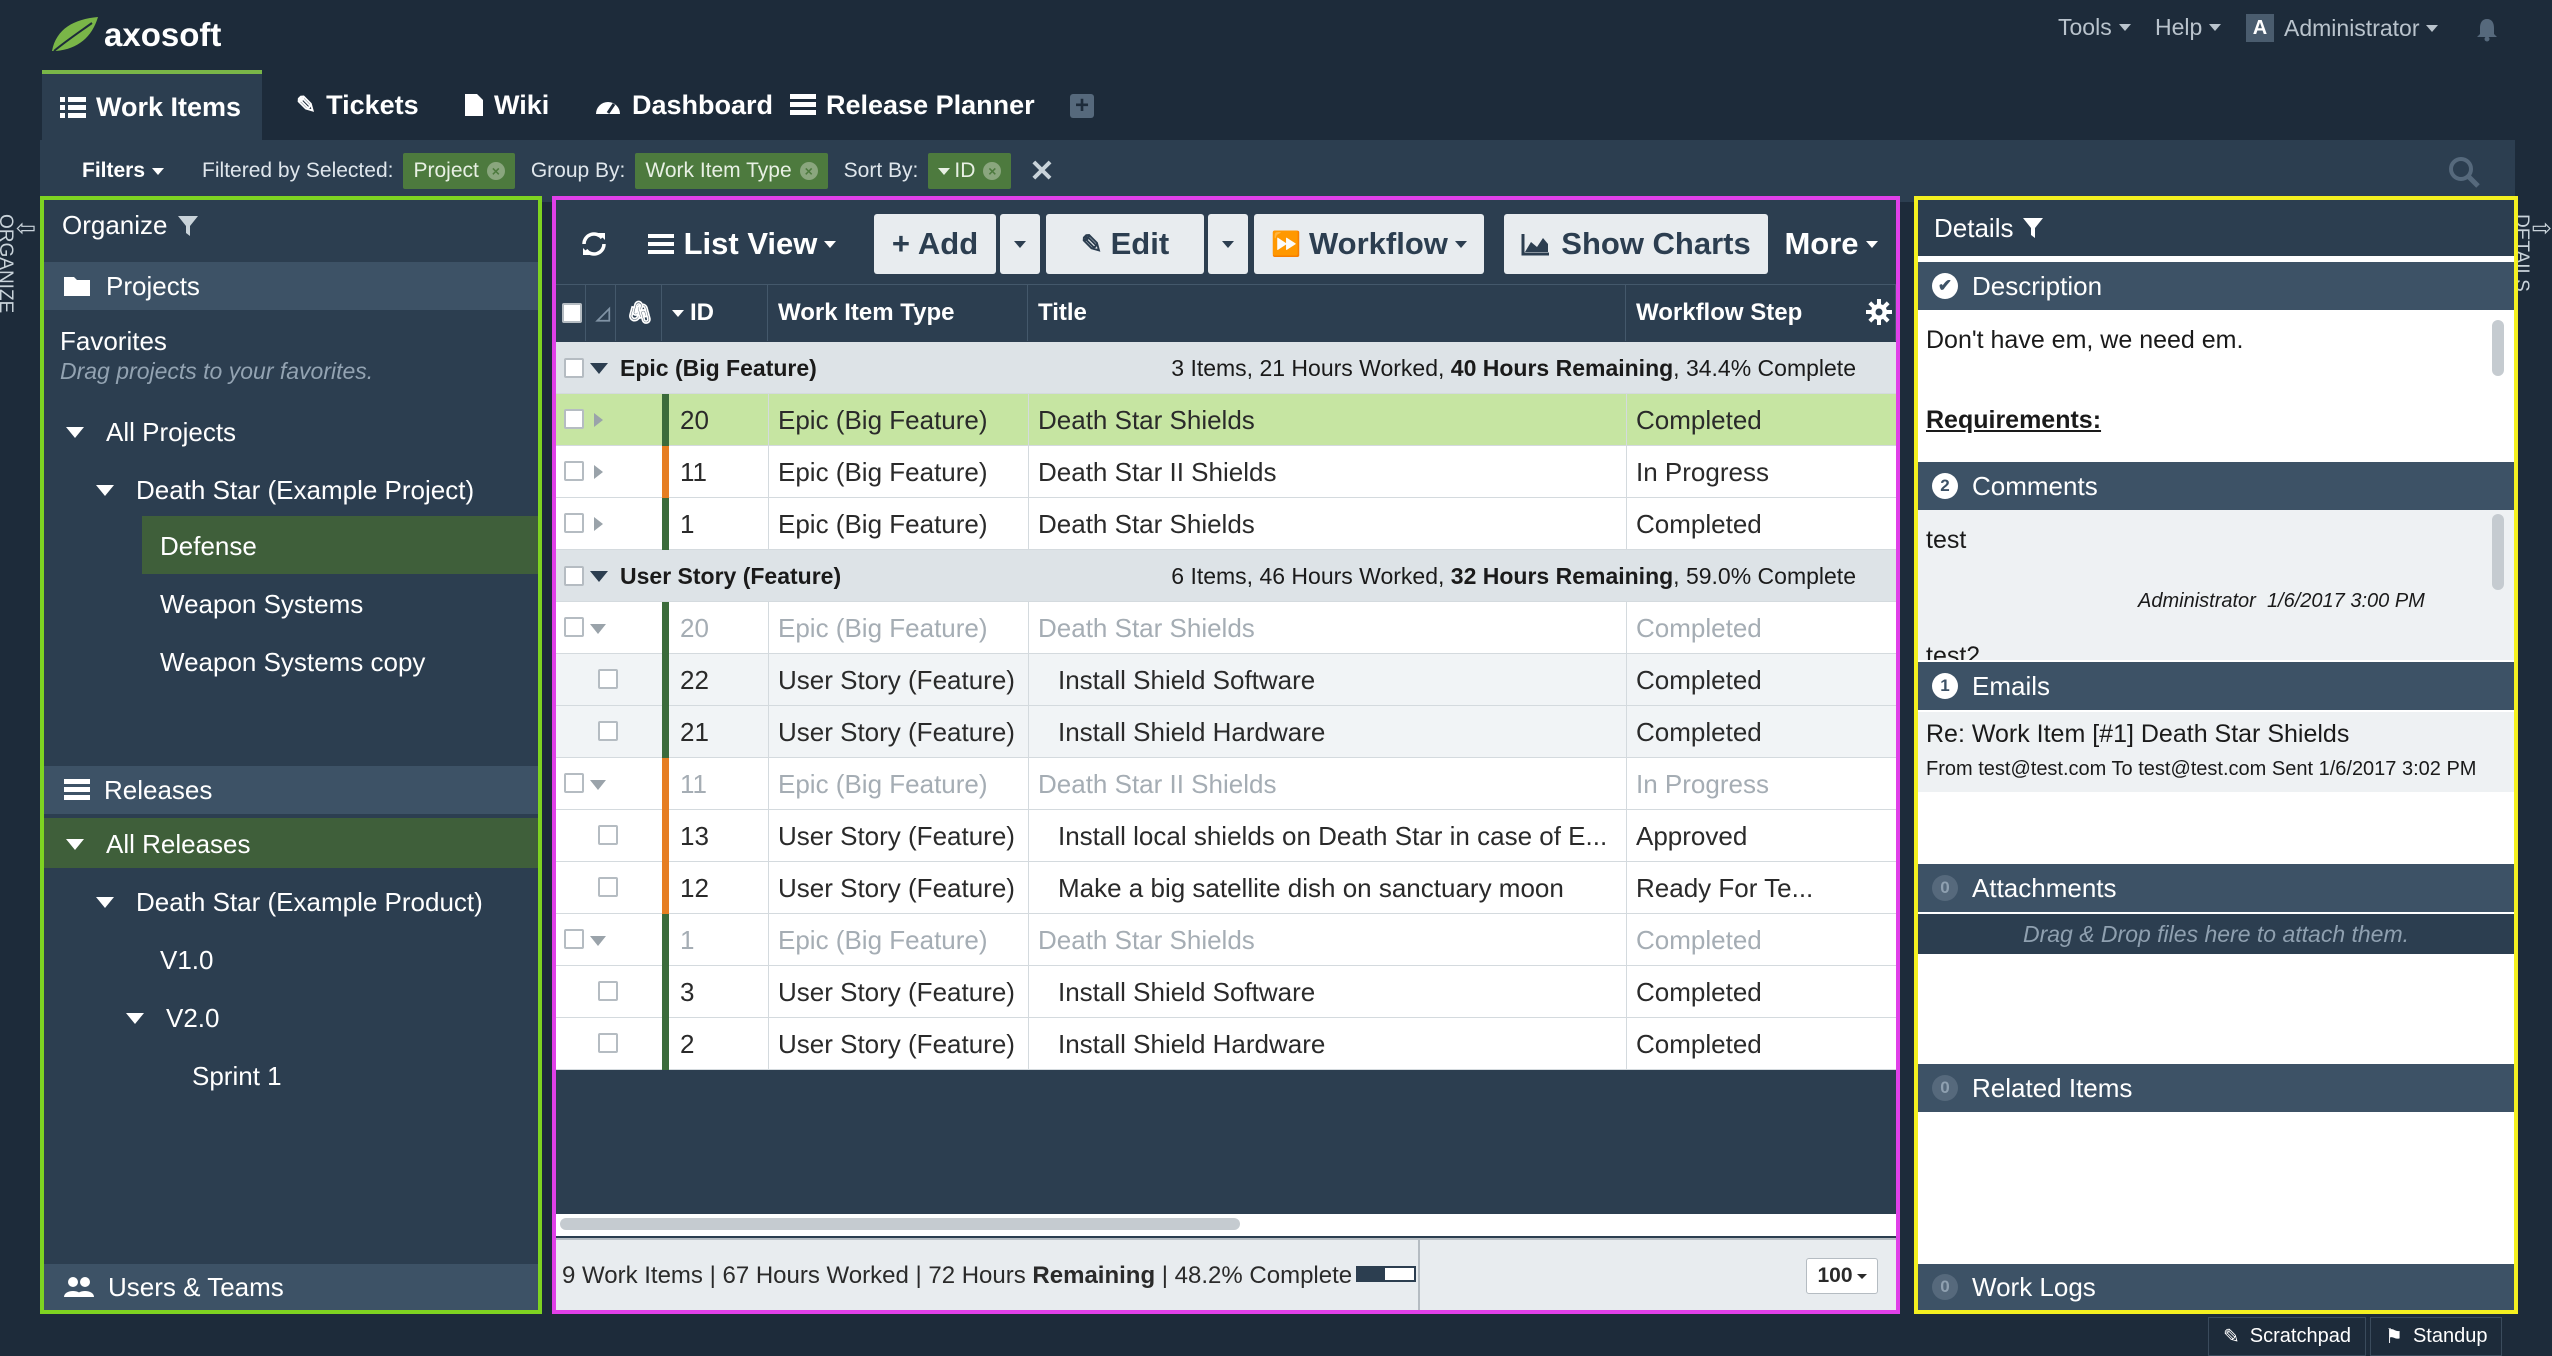  I want to click on select-all-checkbox, so click(572, 313).